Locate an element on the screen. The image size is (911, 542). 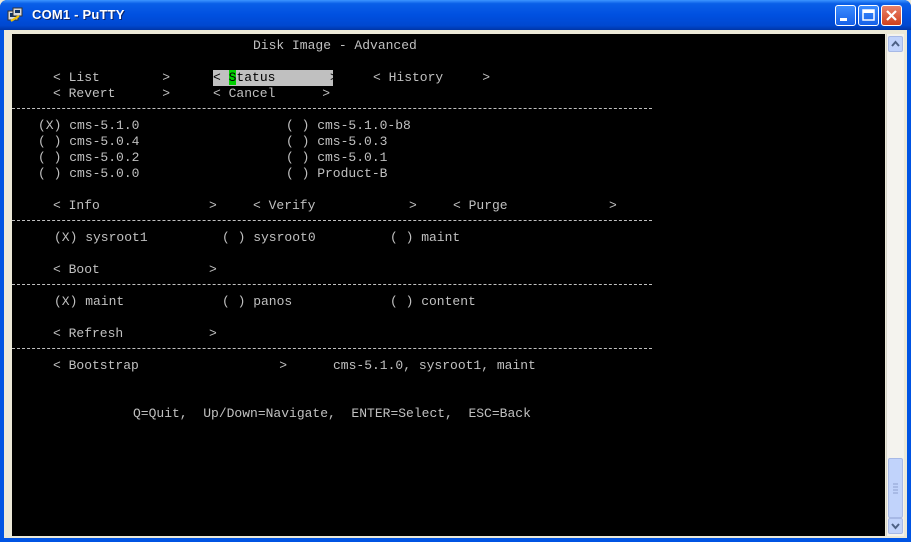
target-option: ( ) panos is located at coordinates (257, 302).